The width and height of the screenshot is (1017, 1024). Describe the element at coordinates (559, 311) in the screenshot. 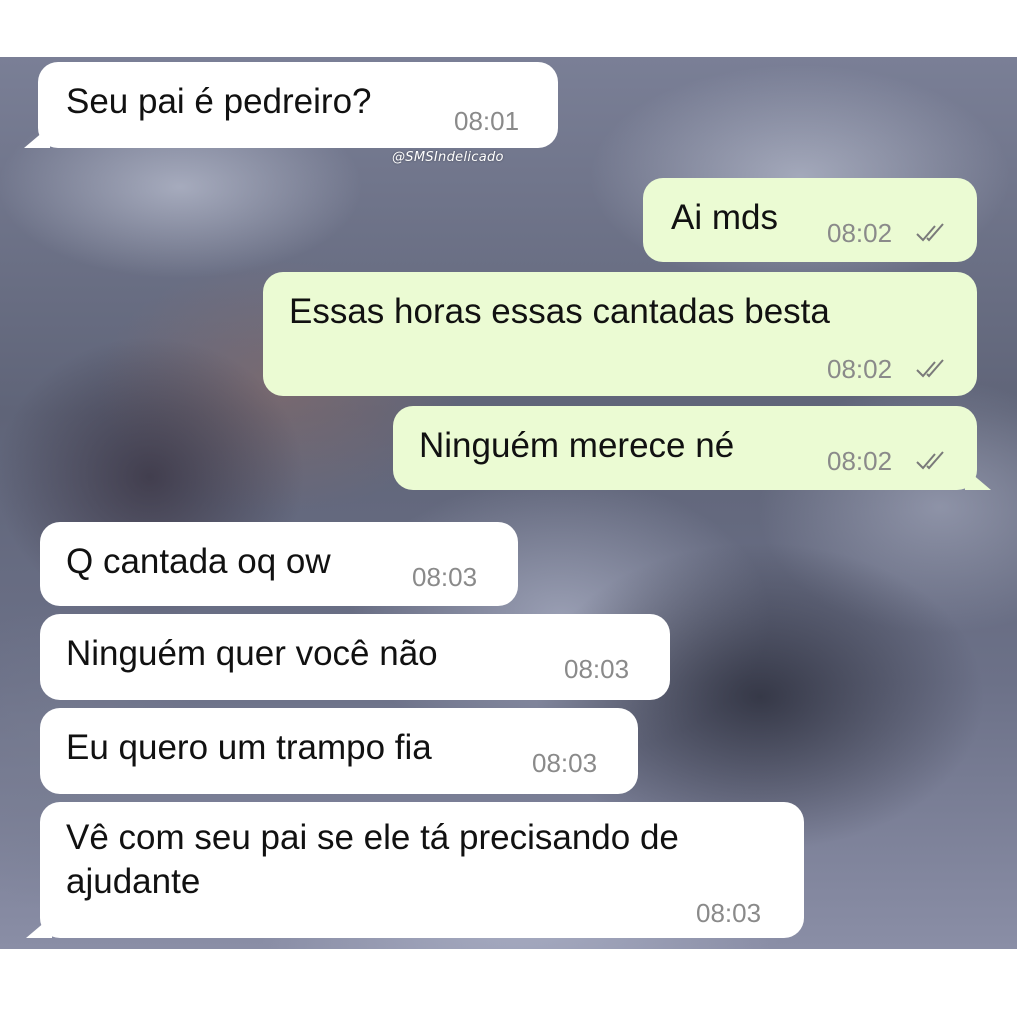

I see `message-text: Essas horas essas cantadas besta` at that location.